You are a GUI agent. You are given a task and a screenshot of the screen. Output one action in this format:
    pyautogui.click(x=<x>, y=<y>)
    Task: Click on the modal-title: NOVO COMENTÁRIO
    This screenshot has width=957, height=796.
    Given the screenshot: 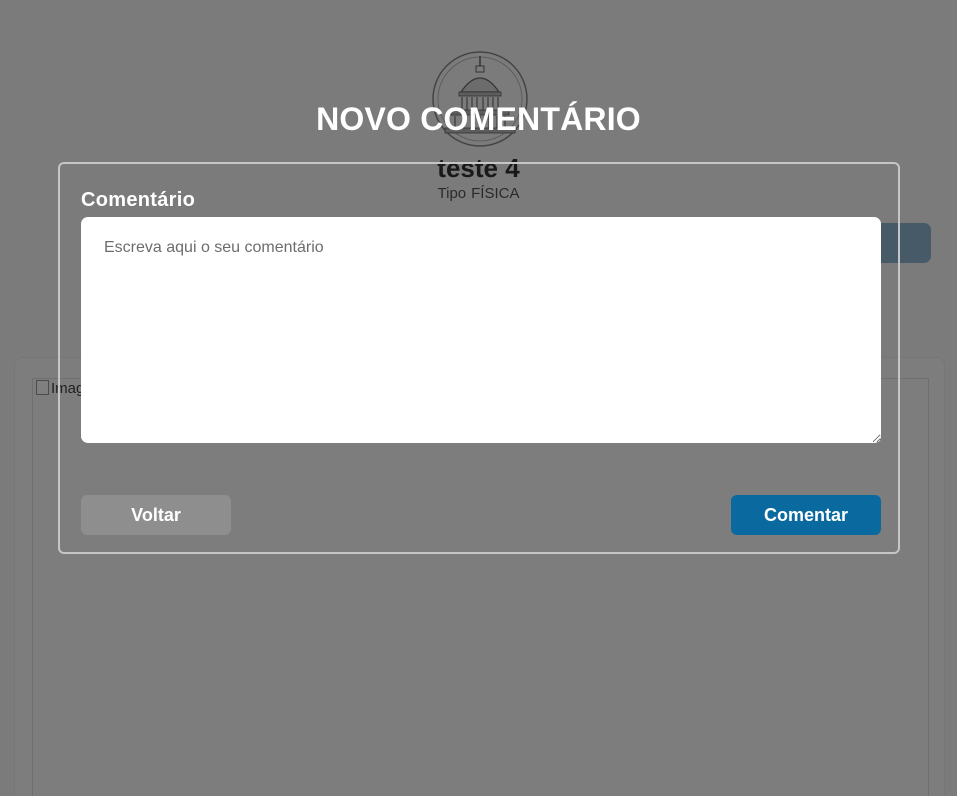 What is the action you would take?
    pyautogui.click(x=478, y=119)
    